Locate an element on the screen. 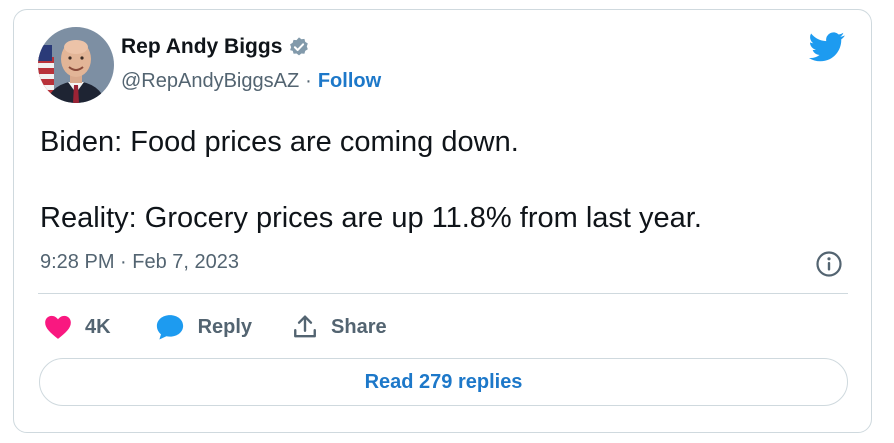 This screenshot has width=894, height=443. speech-bubble-icon is located at coordinates (169, 327).